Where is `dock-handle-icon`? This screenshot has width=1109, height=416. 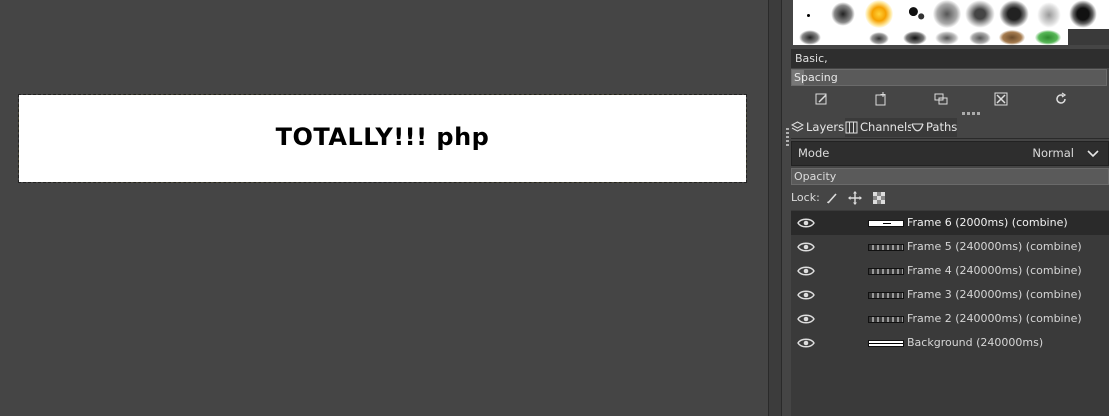
dock-handle-icon is located at coordinates (972, 113).